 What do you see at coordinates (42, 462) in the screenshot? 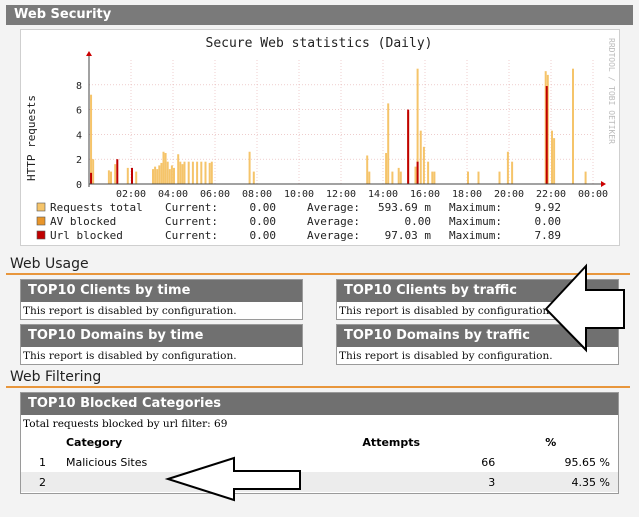
I see `row-rank: 1` at bounding box center [42, 462].